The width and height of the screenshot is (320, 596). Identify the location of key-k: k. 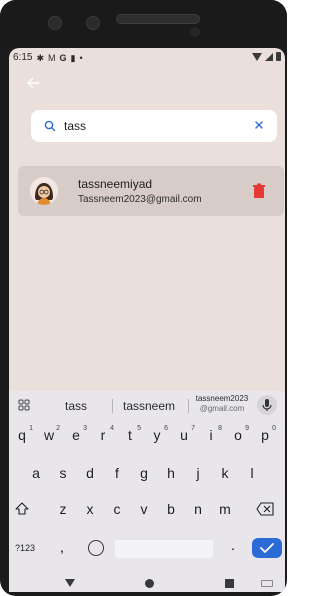
(225, 473).